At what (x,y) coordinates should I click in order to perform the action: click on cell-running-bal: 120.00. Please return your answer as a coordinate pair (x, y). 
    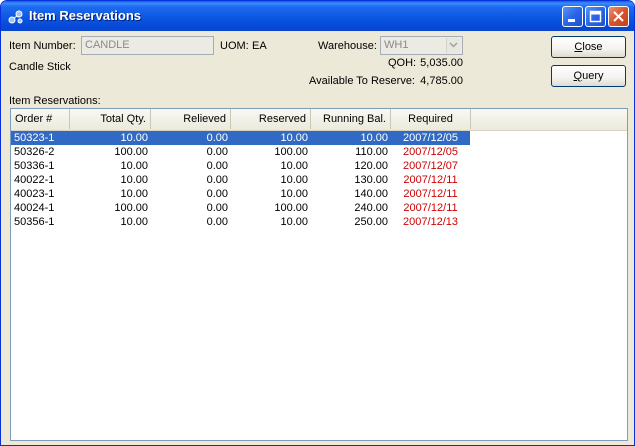
    Looking at the image, I should click on (371, 166).